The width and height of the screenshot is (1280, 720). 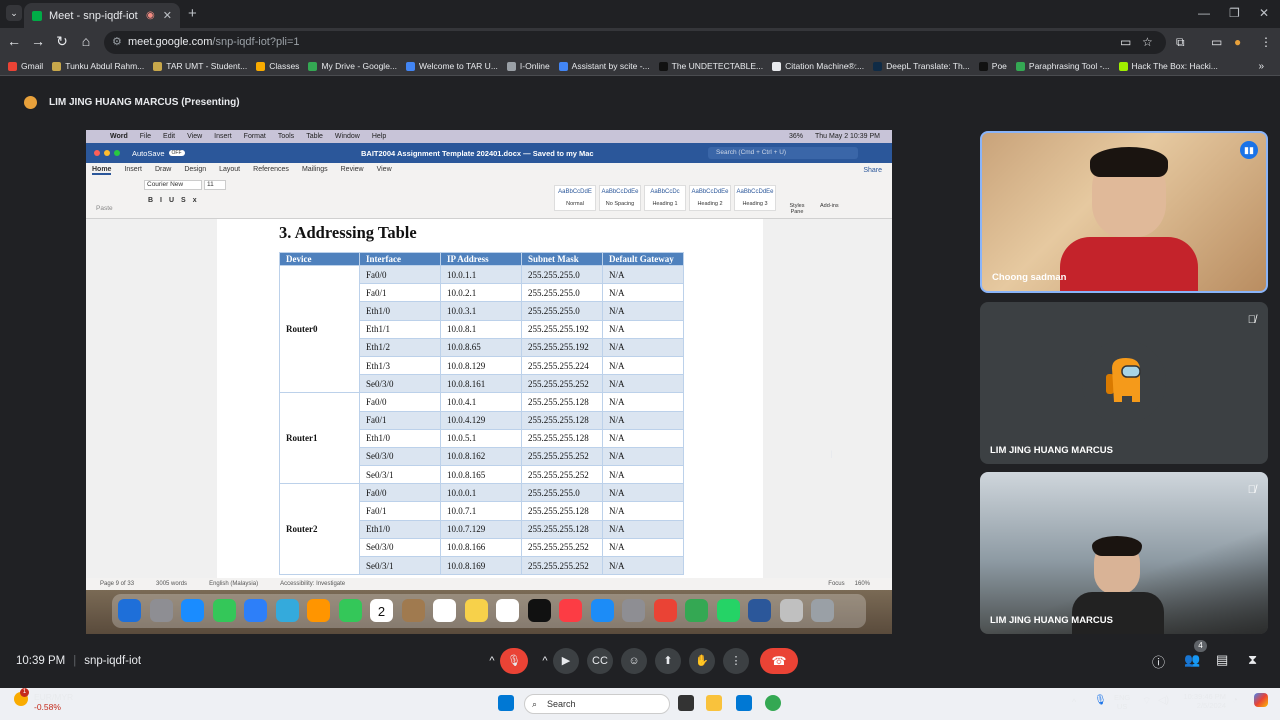 I want to click on wifi-icon: ⌔, so click(x=1146, y=701).